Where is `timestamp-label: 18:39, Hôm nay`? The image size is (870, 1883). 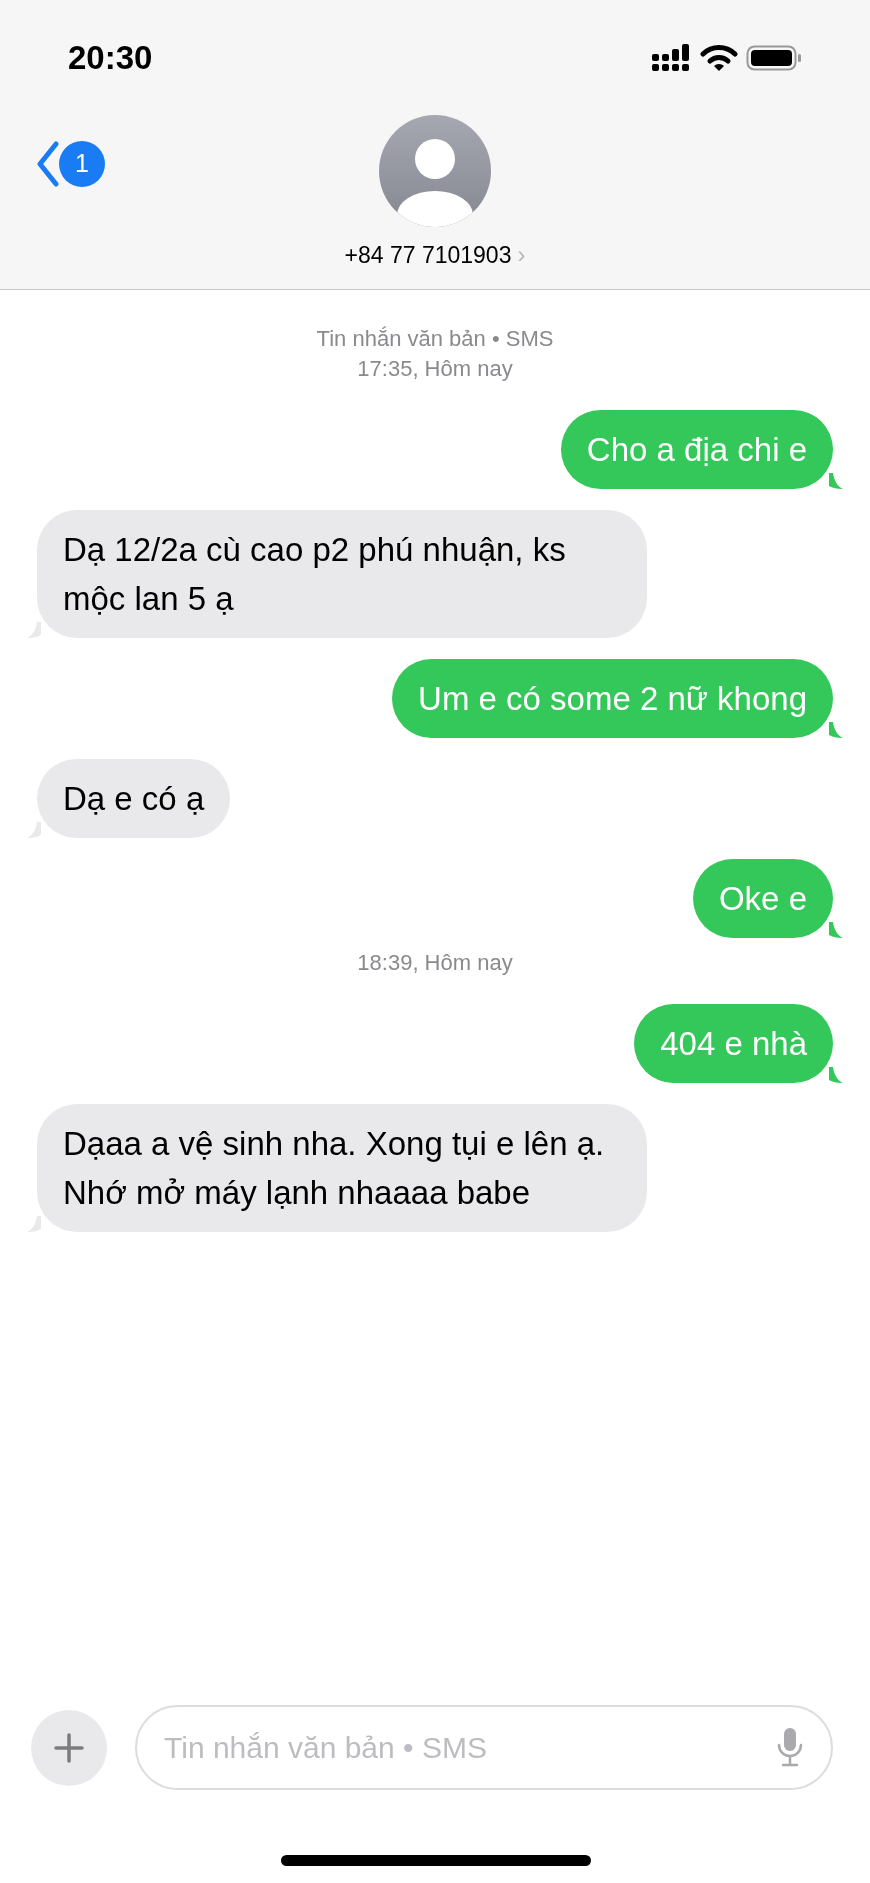 timestamp-label: 18:39, Hôm nay is located at coordinates (435, 963).